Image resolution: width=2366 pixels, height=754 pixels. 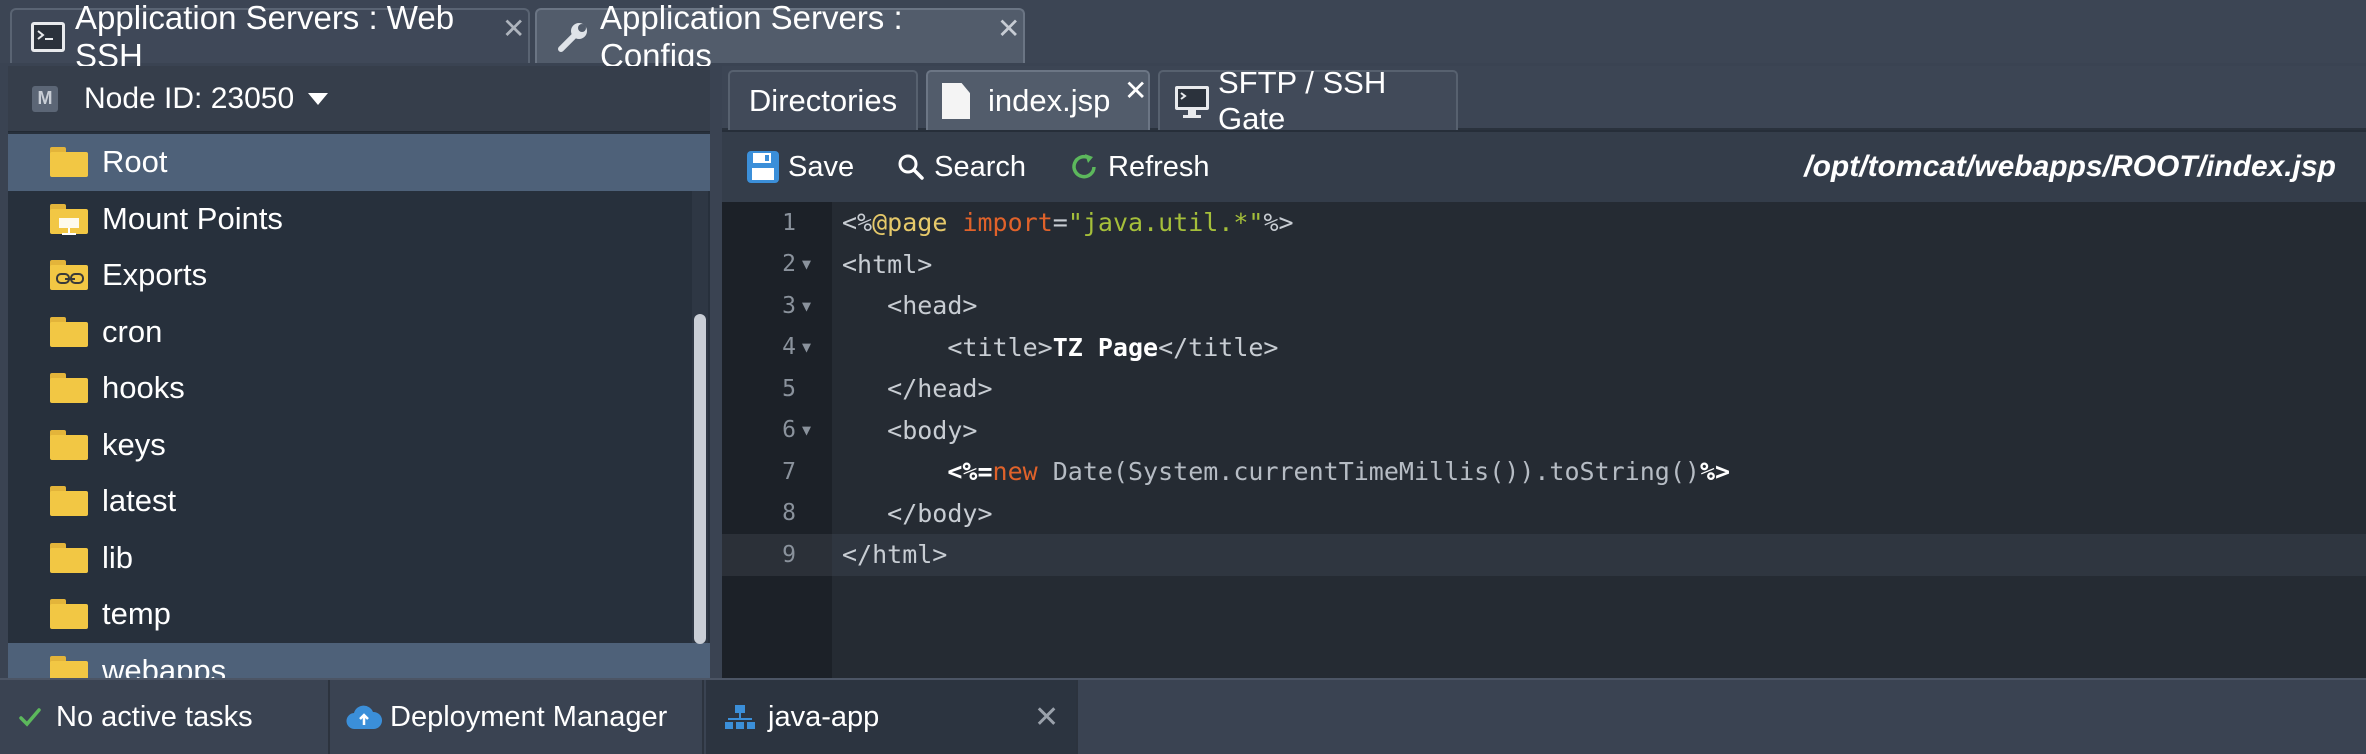 I want to click on app-label: java-app, so click(x=824, y=716).